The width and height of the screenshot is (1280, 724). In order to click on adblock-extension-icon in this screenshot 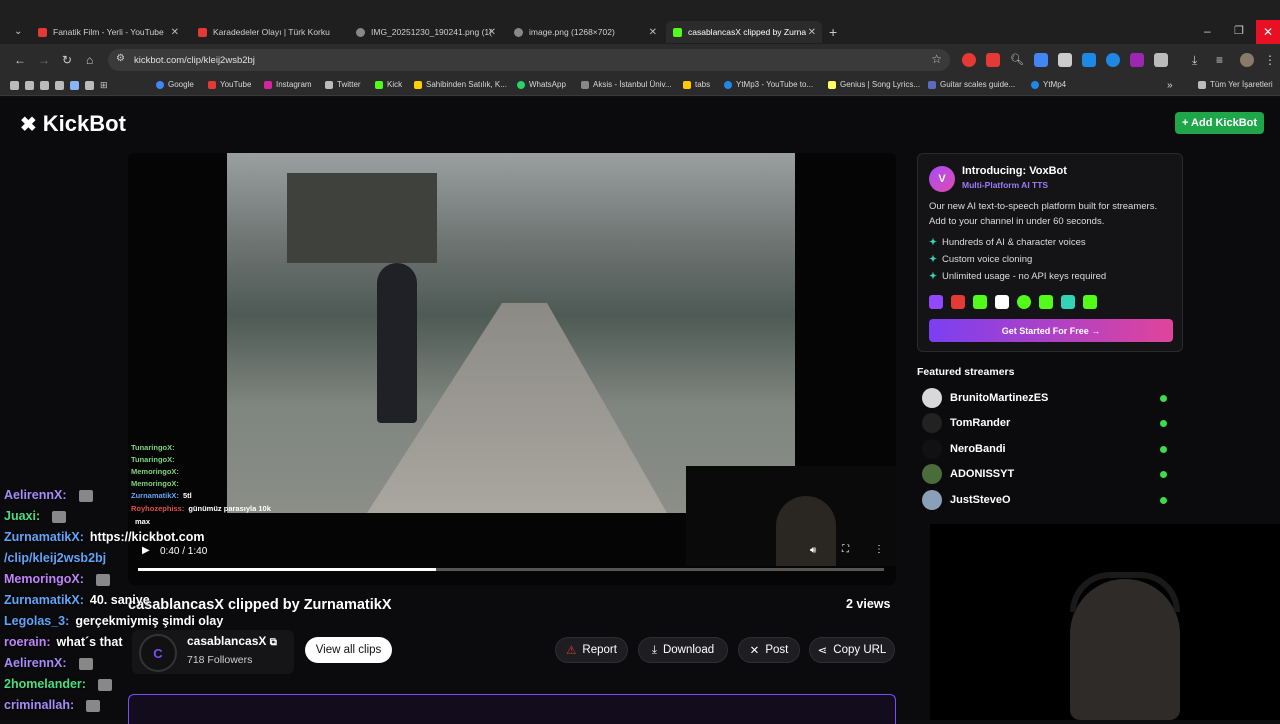, I will do `click(969, 60)`.